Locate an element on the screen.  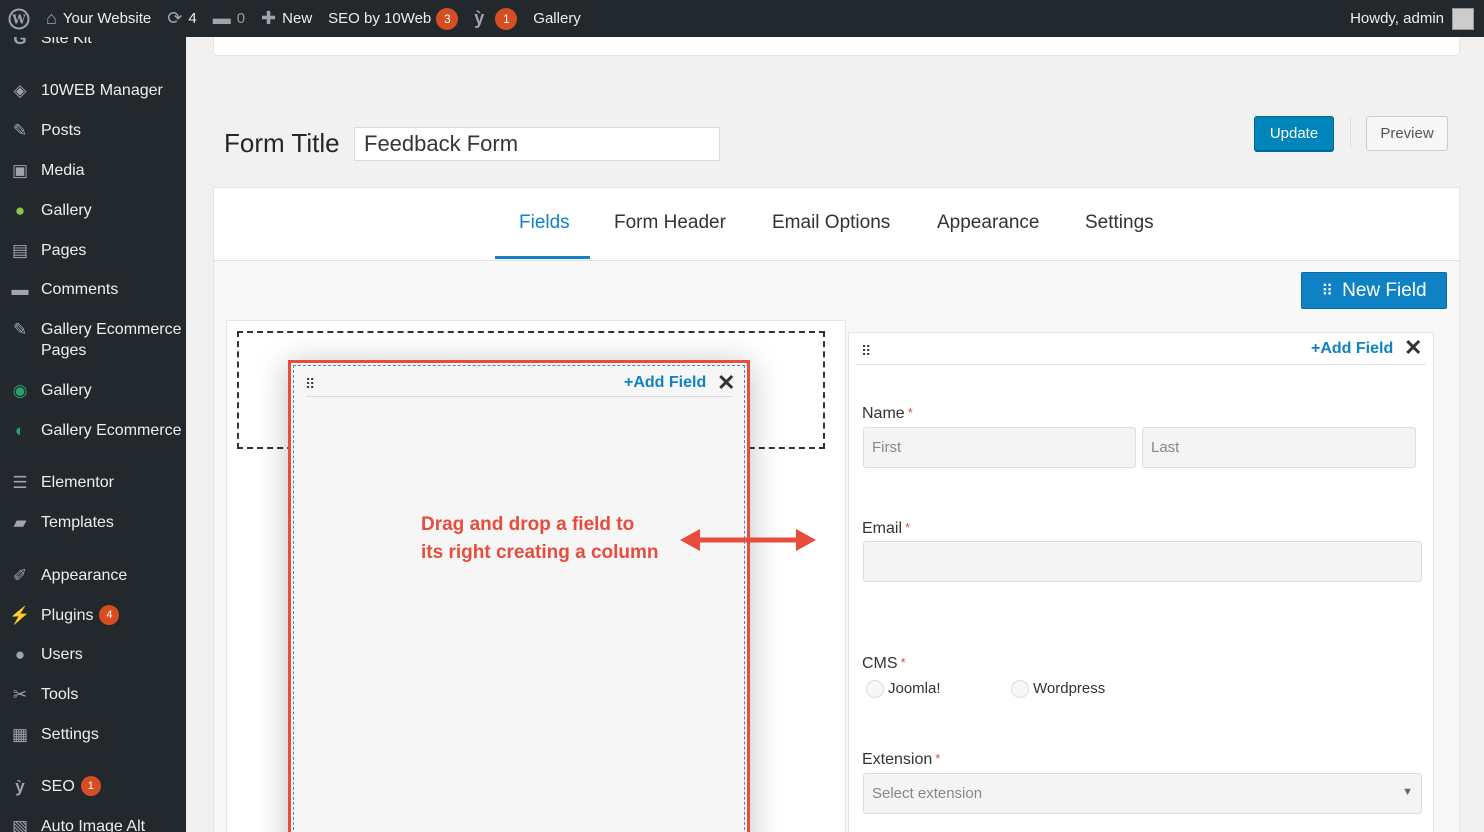
radio-label-joomla: Joomla! is located at coordinates (914, 688).